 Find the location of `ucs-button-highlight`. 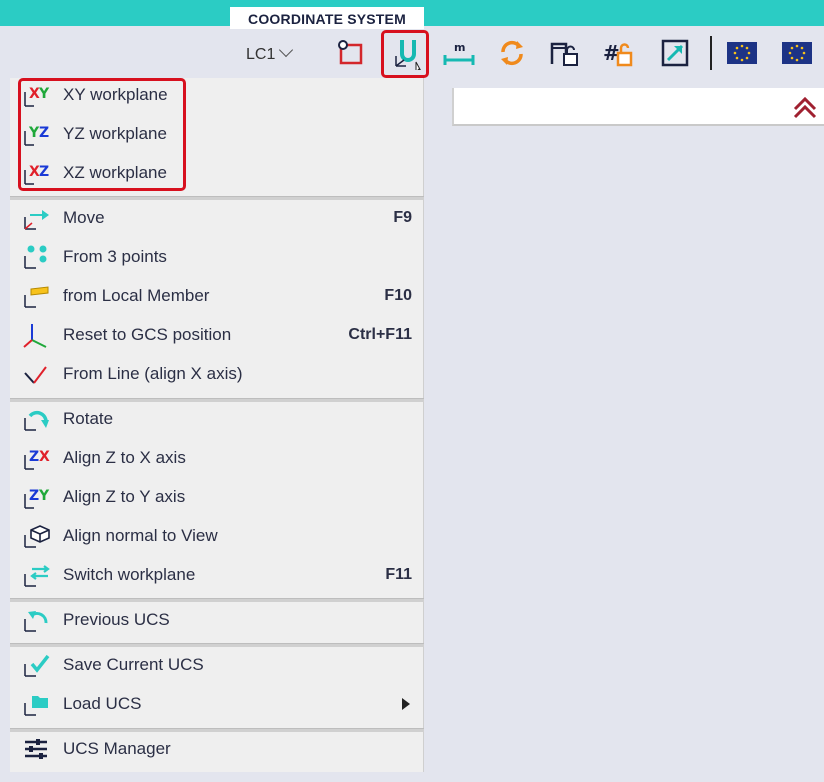

ucs-button-highlight is located at coordinates (405, 54).